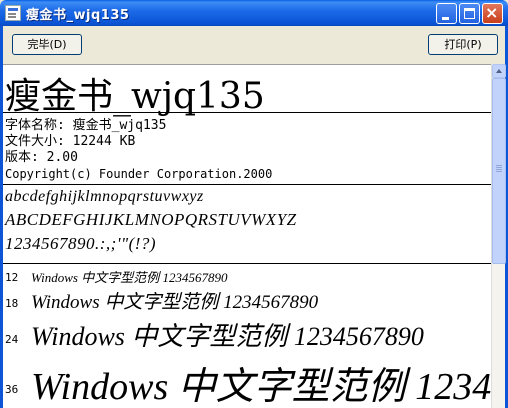  I want to click on close-icon: ×, so click(492, 12).